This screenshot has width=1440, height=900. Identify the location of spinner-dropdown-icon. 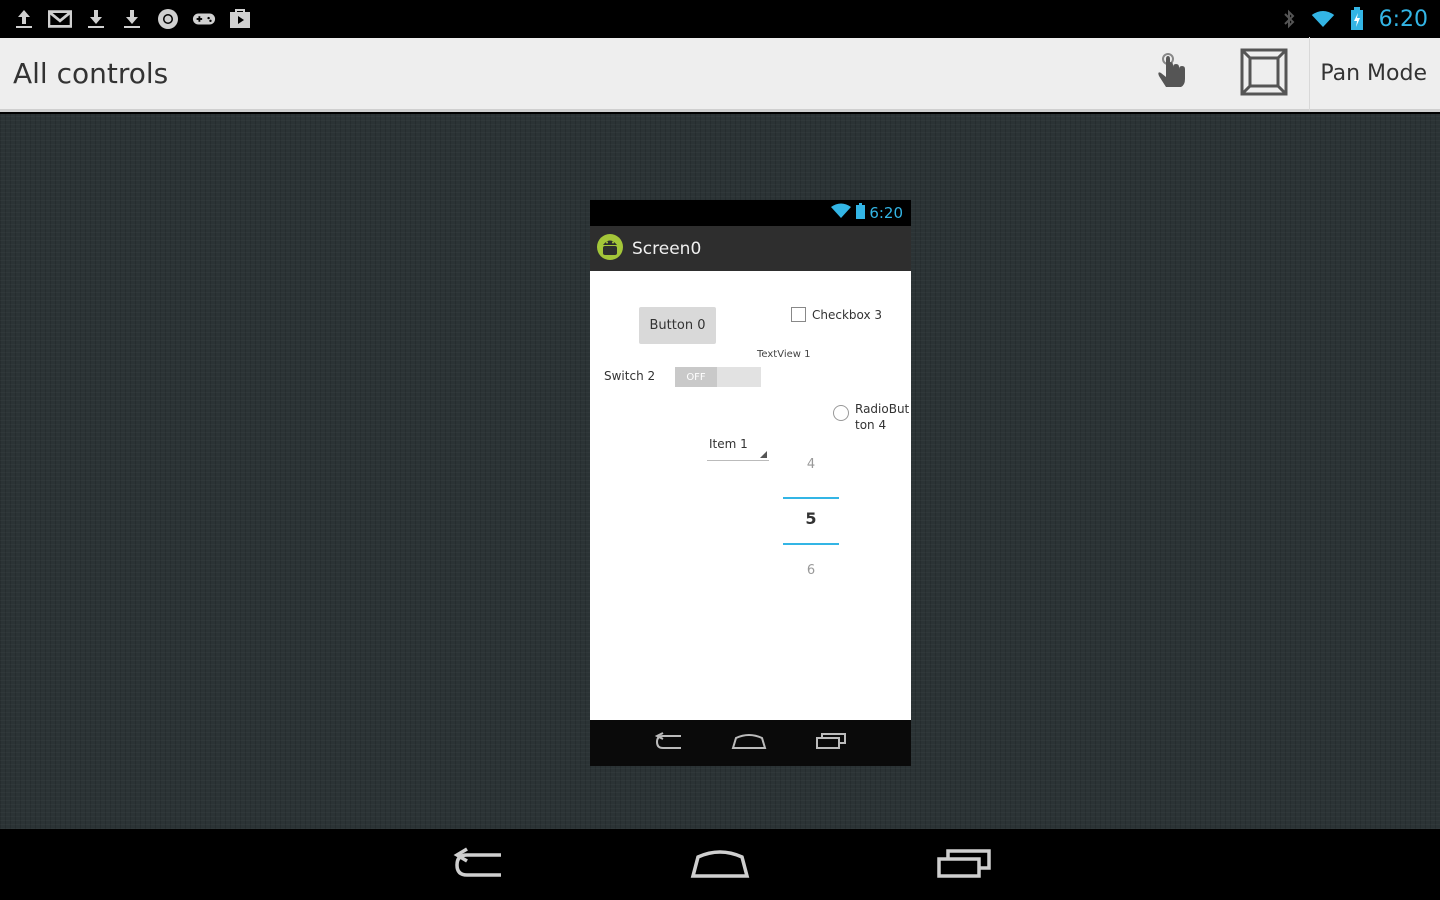
(763, 454).